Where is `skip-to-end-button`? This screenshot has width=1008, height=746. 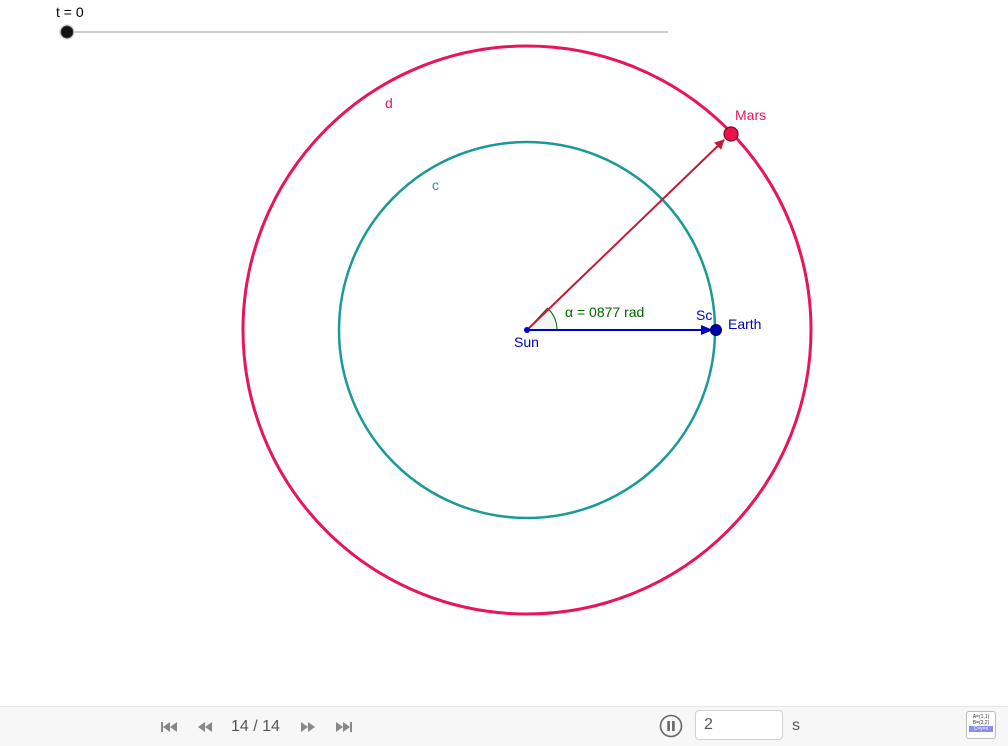 skip-to-end-button is located at coordinates (344, 727).